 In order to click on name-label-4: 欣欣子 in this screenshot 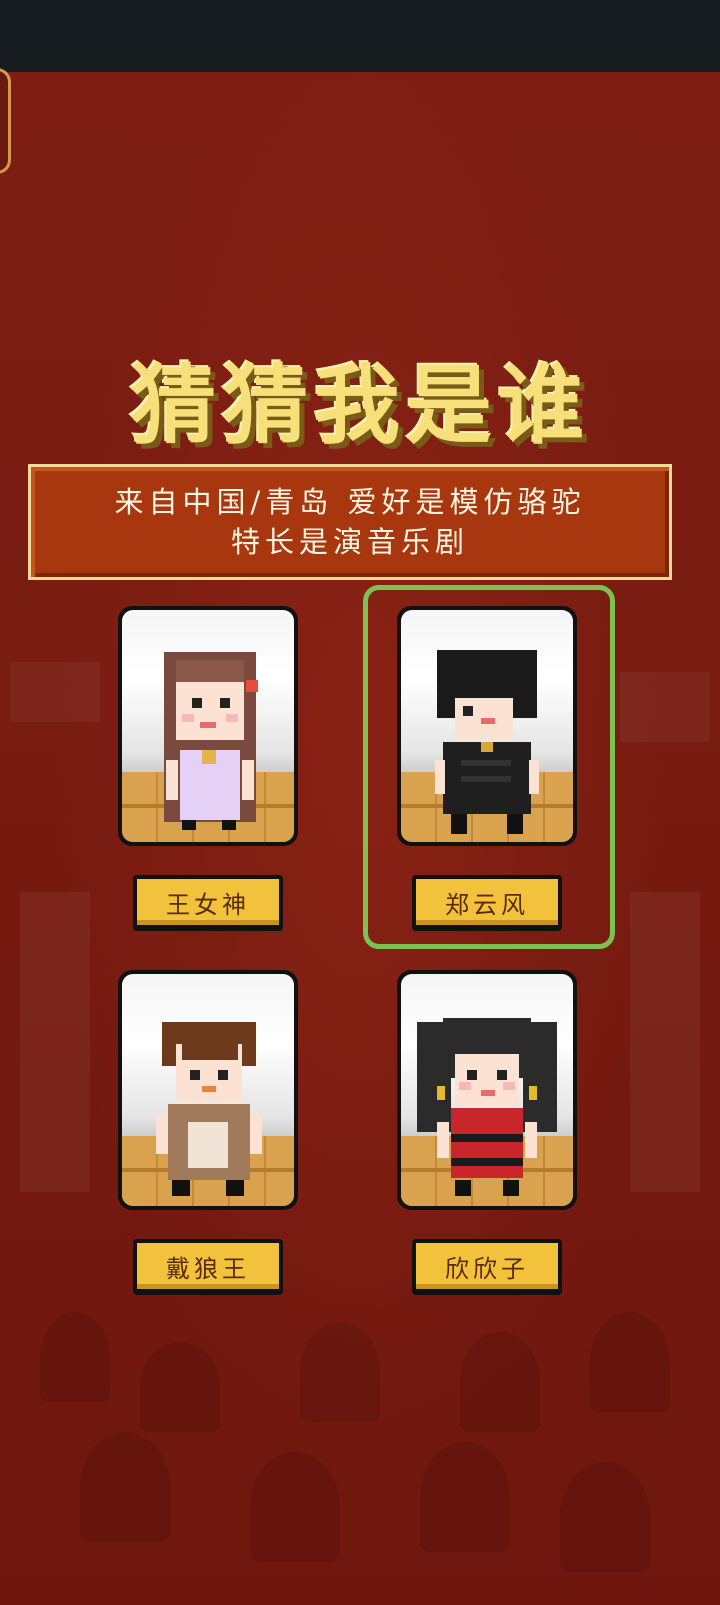, I will do `click(487, 1266)`.